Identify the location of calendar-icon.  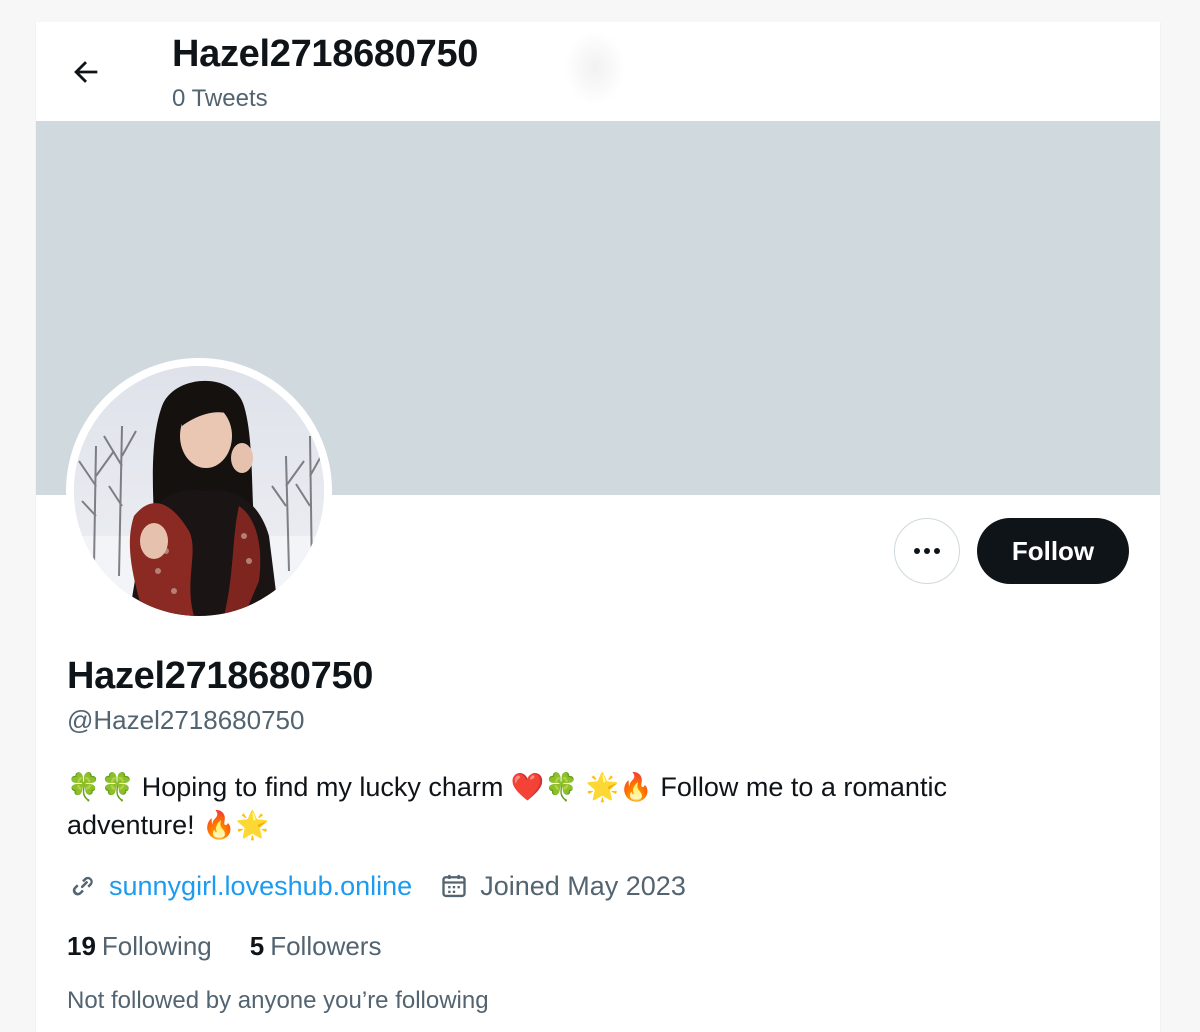
(454, 886).